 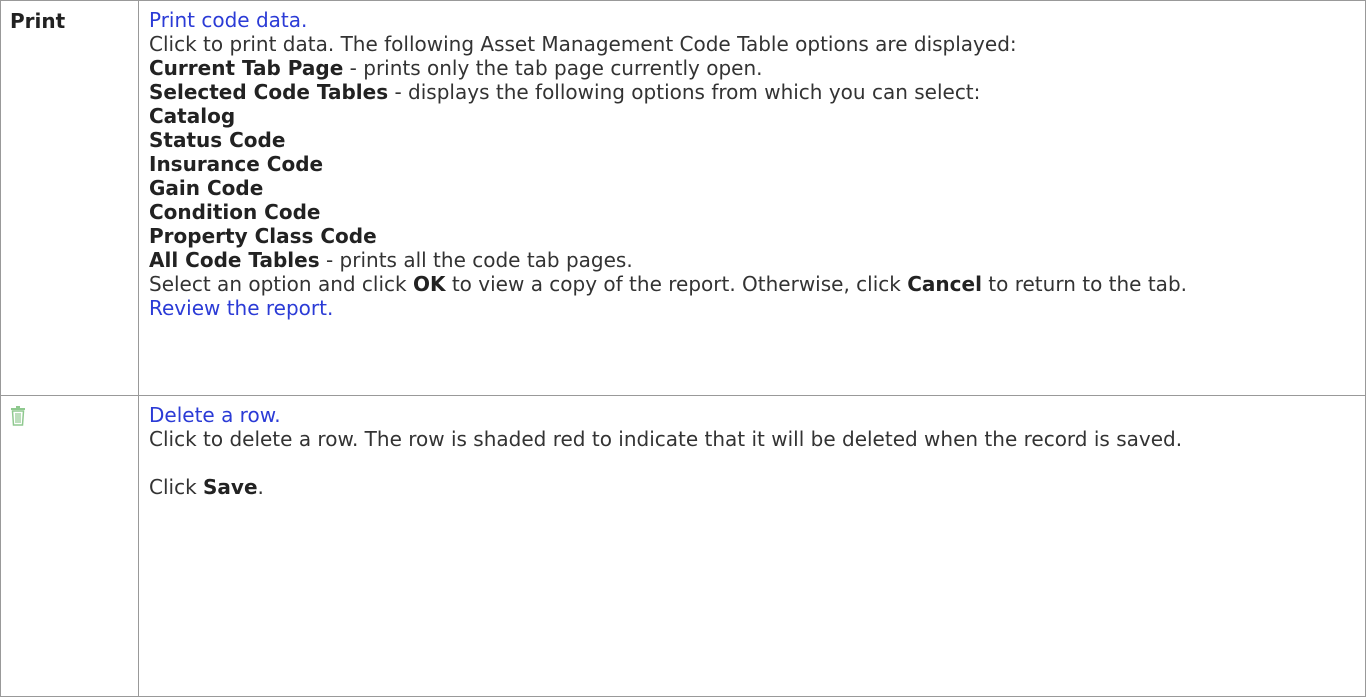 What do you see at coordinates (260, 487) in the screenshot?
I see `period-text: .` at bounding box center [260, 487].